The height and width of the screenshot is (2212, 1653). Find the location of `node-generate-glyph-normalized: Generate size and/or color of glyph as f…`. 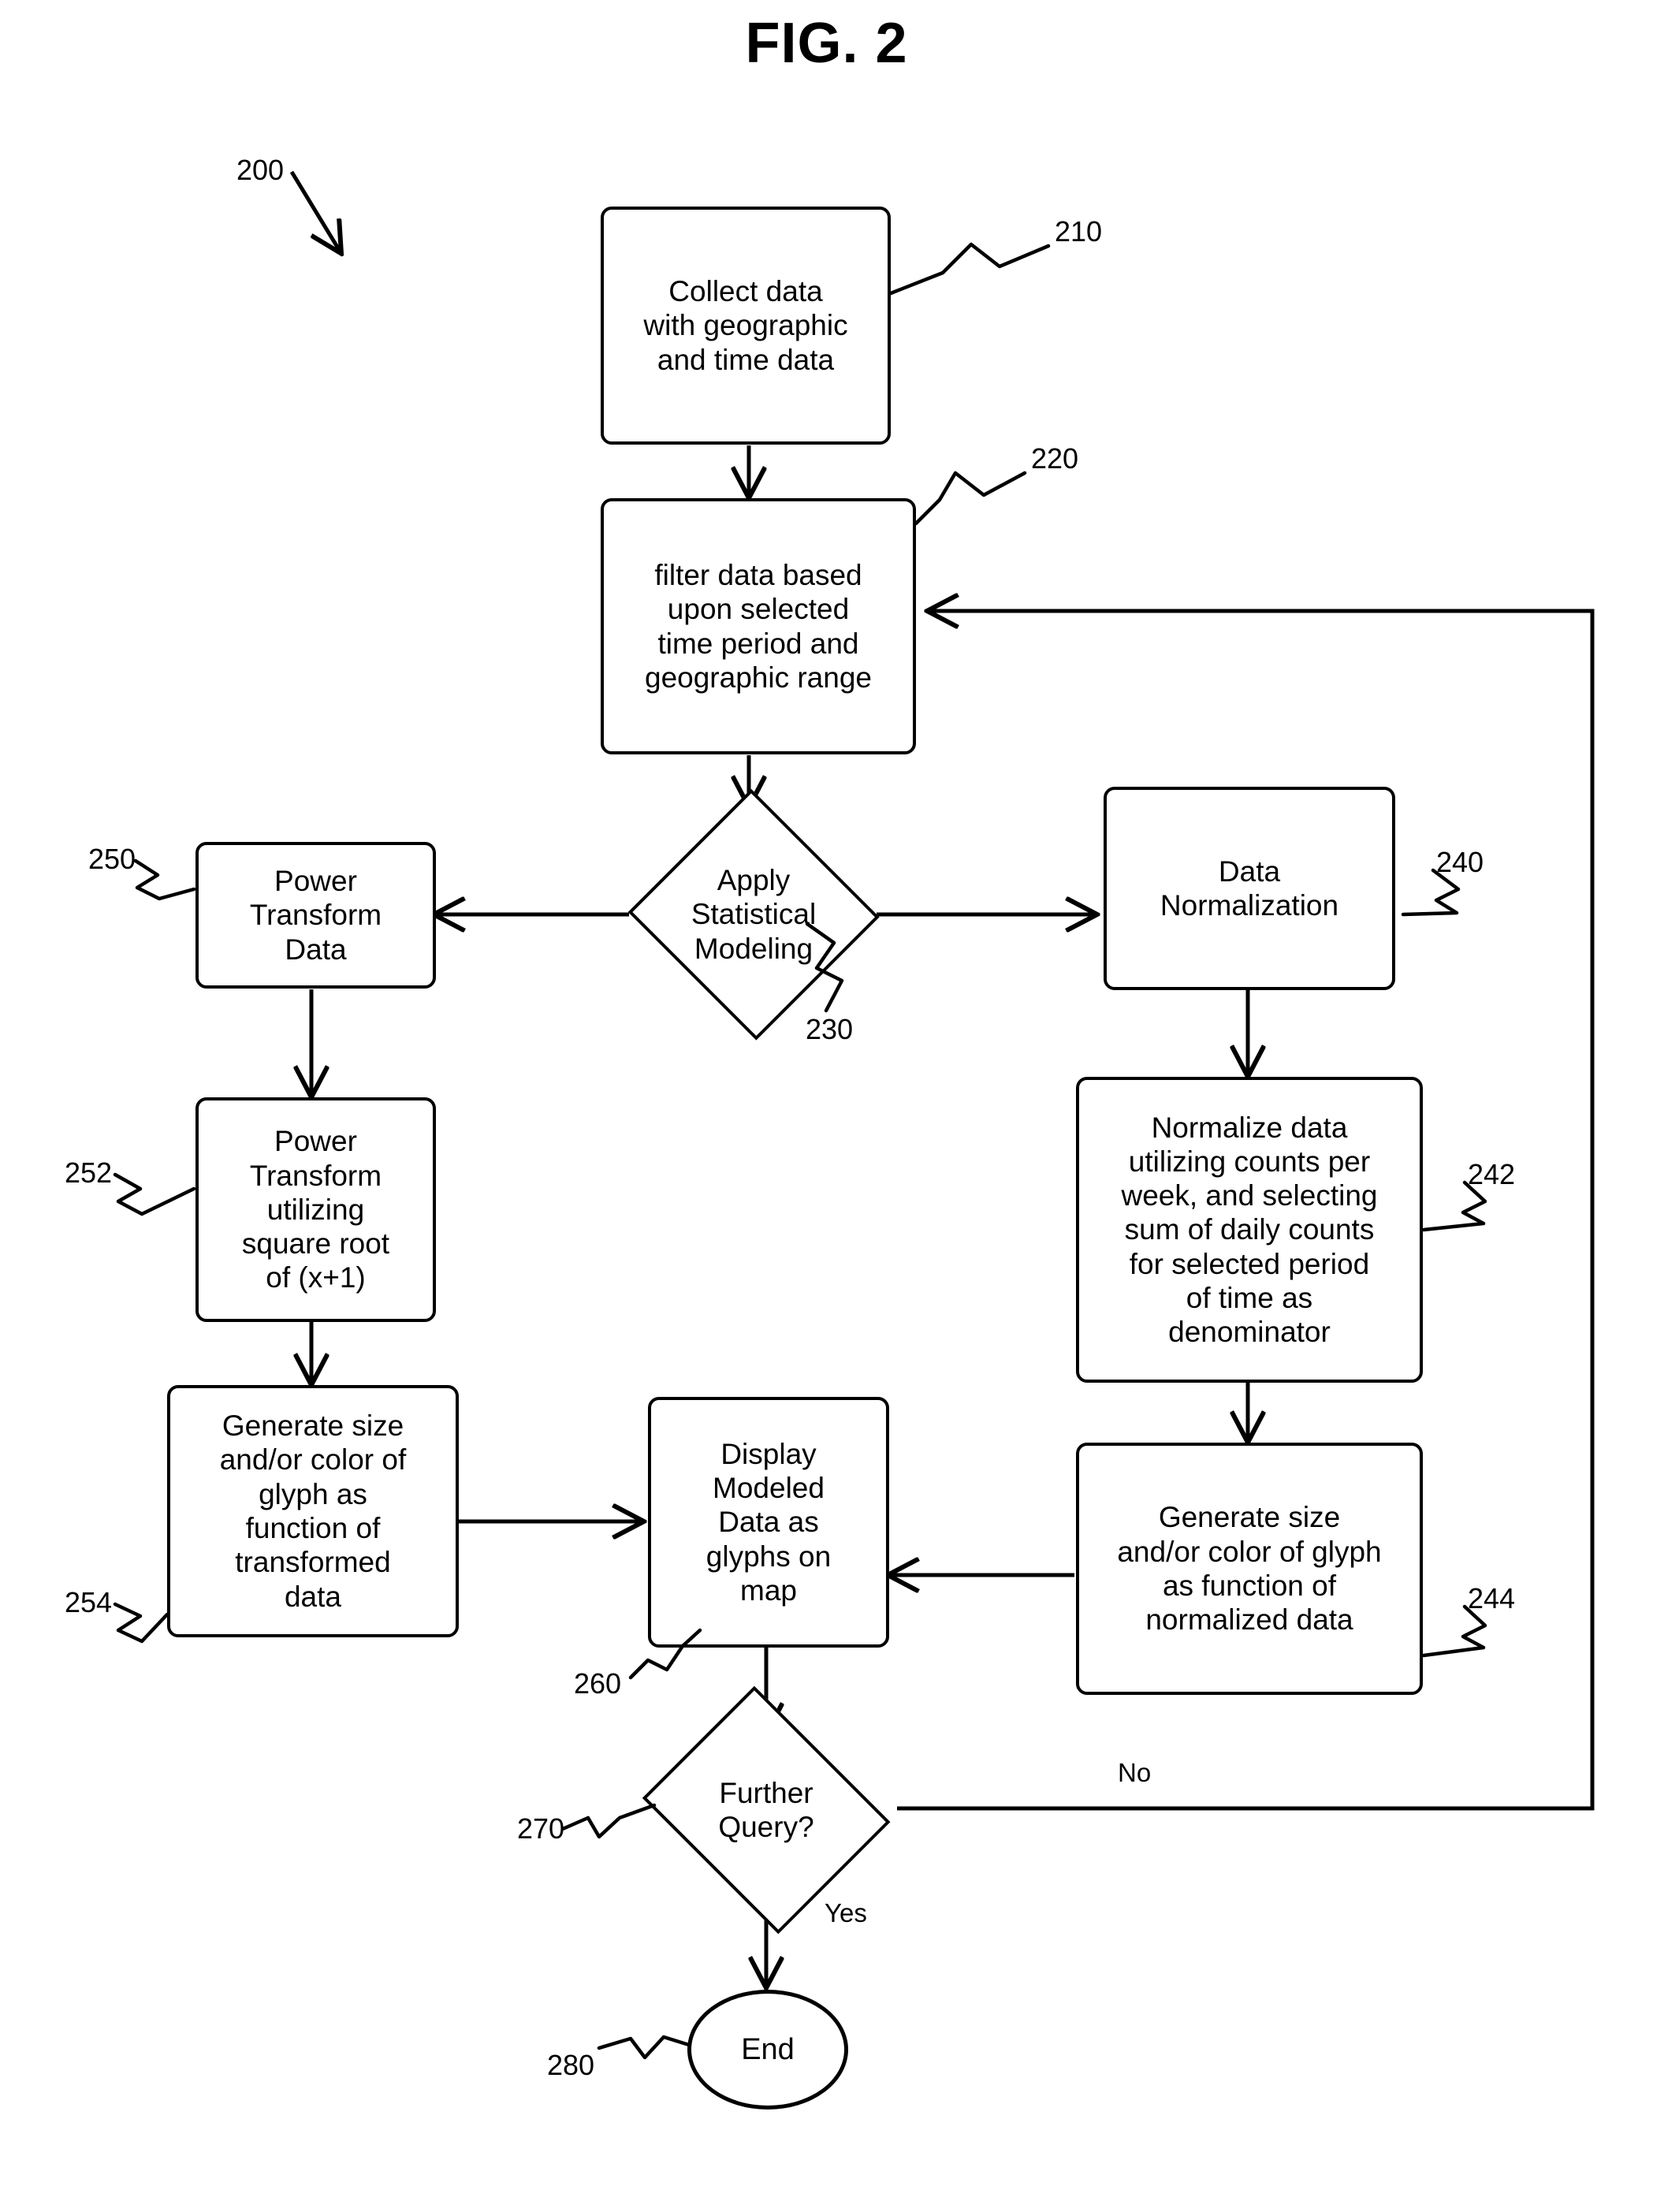

node-generate-glyph-normalized: Generate size and/or color of glyph as f… is located at coordinates (1249, 1569).